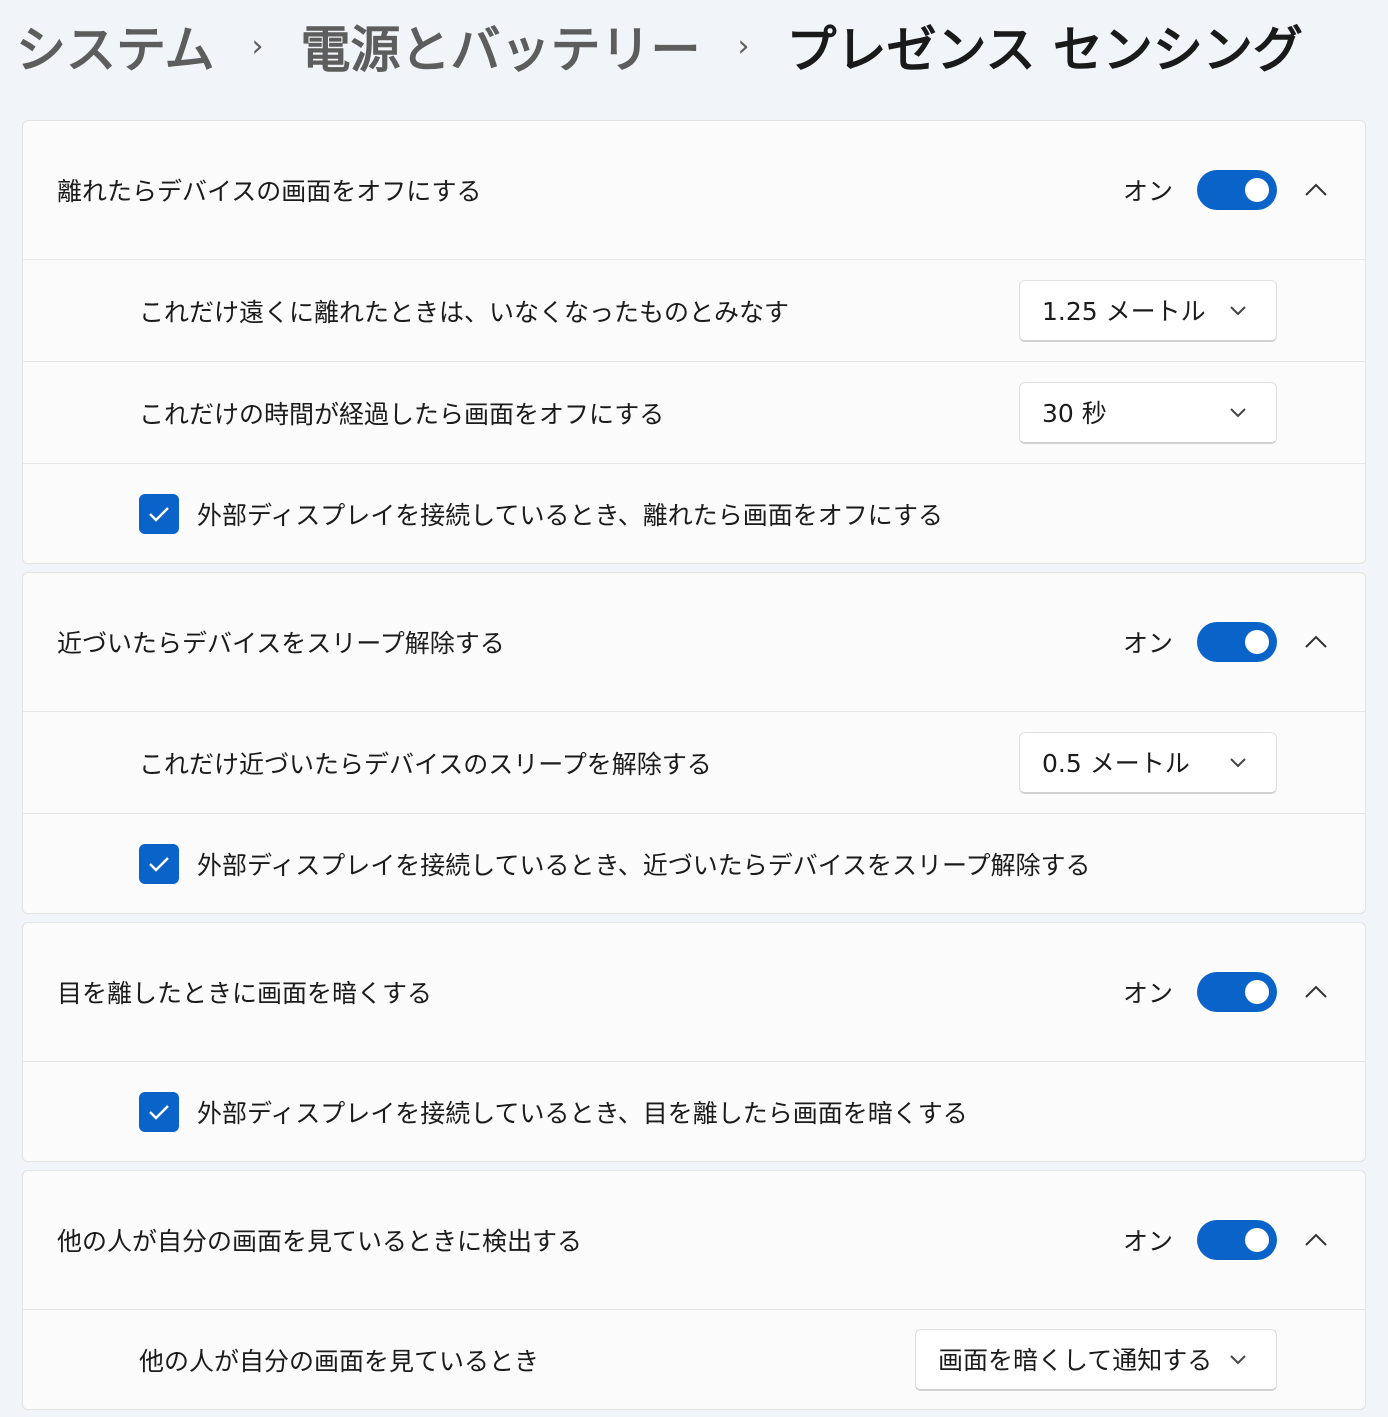 The image size is (1388, 1417). I want to click on wake-distance-dropdown: 0.5 メートル, so click(1148, 762).